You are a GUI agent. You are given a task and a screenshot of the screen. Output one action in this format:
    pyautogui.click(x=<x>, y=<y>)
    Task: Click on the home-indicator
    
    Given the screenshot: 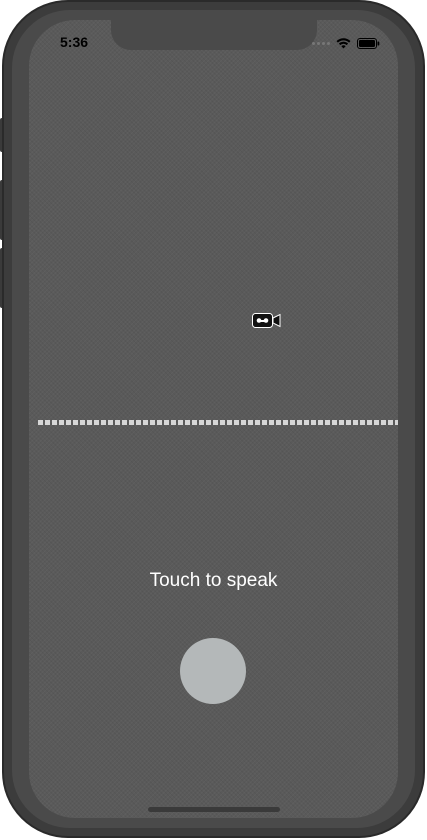 What is the action you would take?
    pyautogui.click(x=214, y=809)
    